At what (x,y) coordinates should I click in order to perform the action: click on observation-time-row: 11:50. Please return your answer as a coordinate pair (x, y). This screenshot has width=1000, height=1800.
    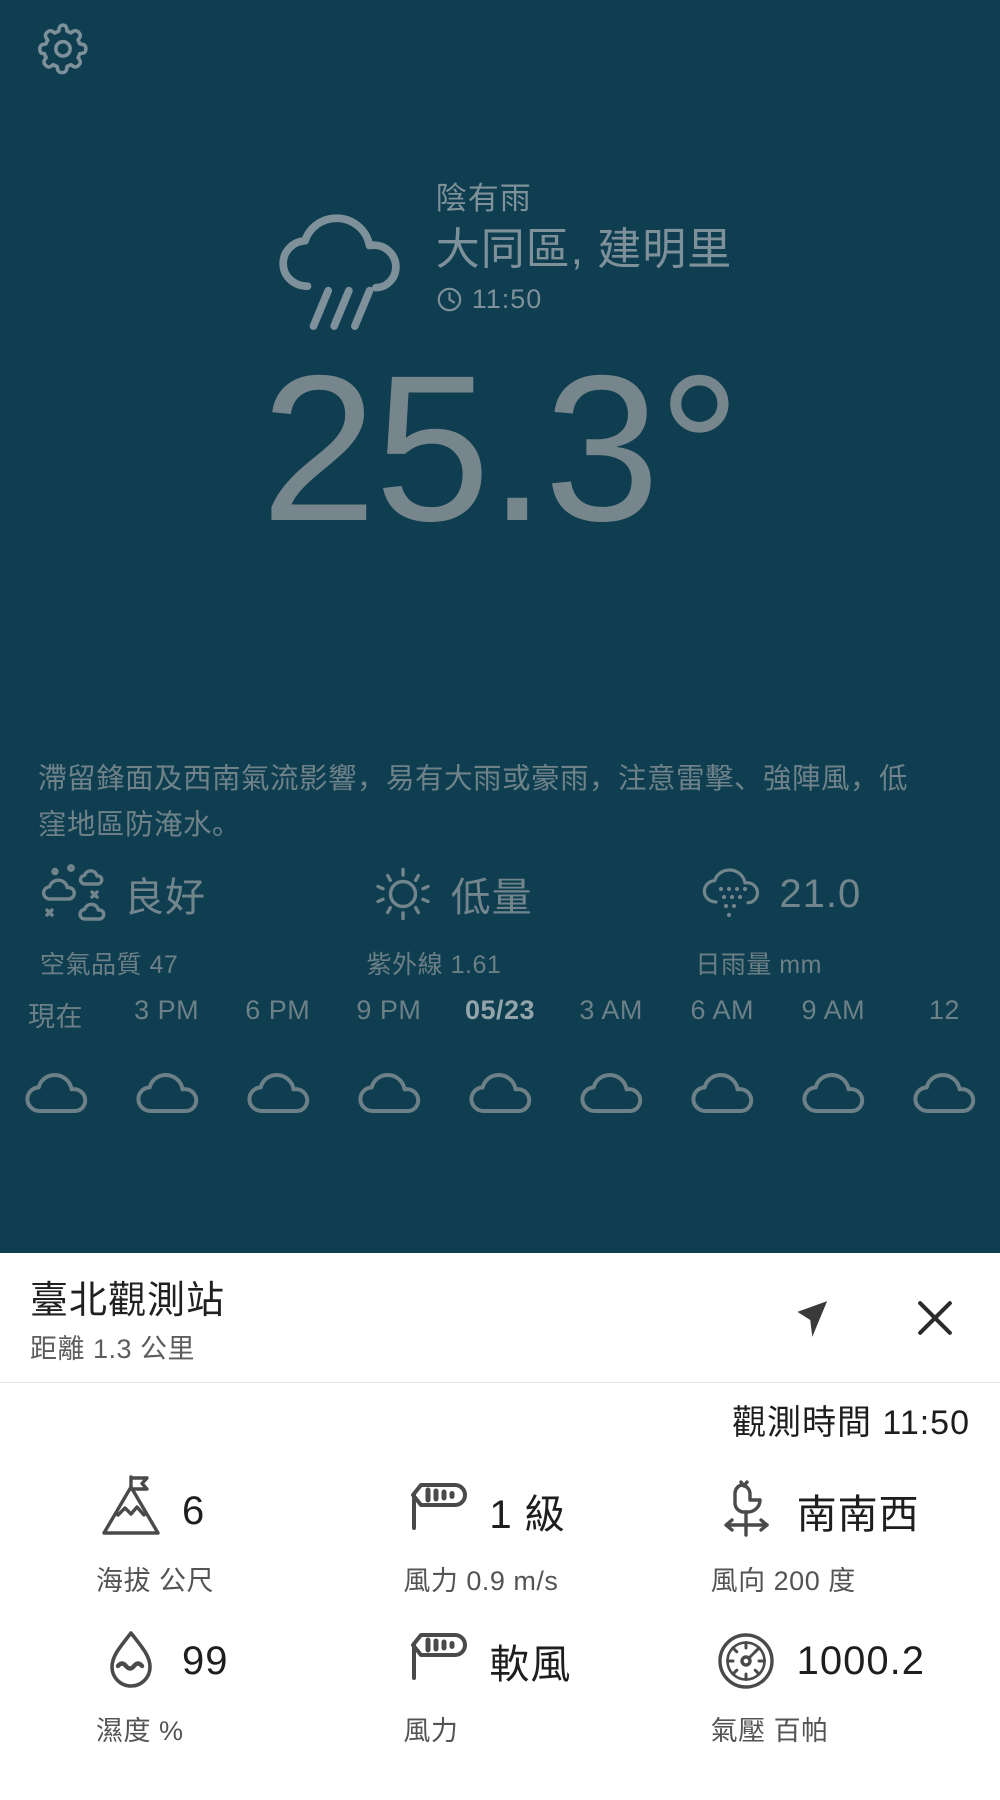
    Looking at the image, I should click on (584, 299).